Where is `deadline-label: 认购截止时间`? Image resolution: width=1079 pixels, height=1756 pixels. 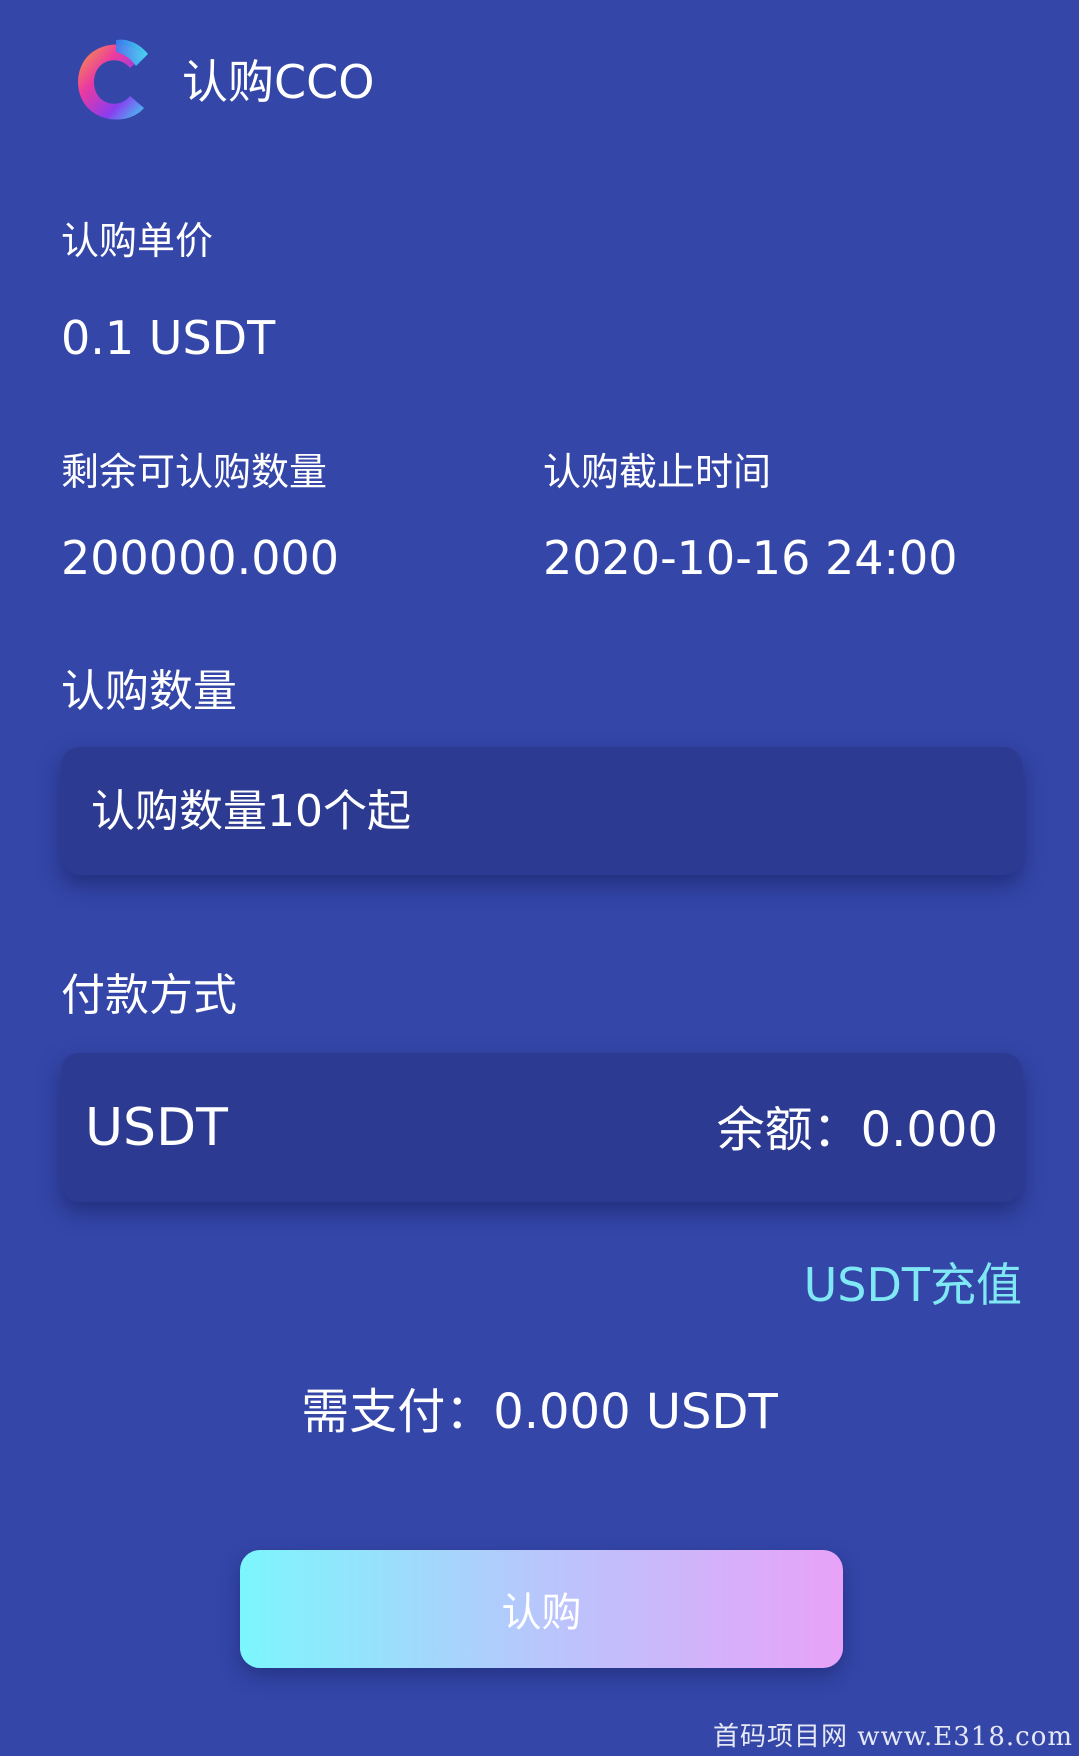
deadline-label: 认购截止时间 is located at coordinates (657, 472).